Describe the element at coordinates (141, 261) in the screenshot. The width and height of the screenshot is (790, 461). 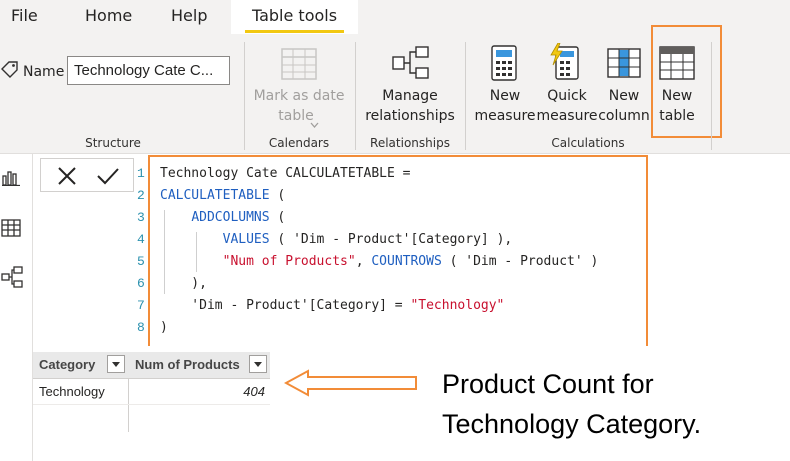
I see `line-number: 5` at that location.